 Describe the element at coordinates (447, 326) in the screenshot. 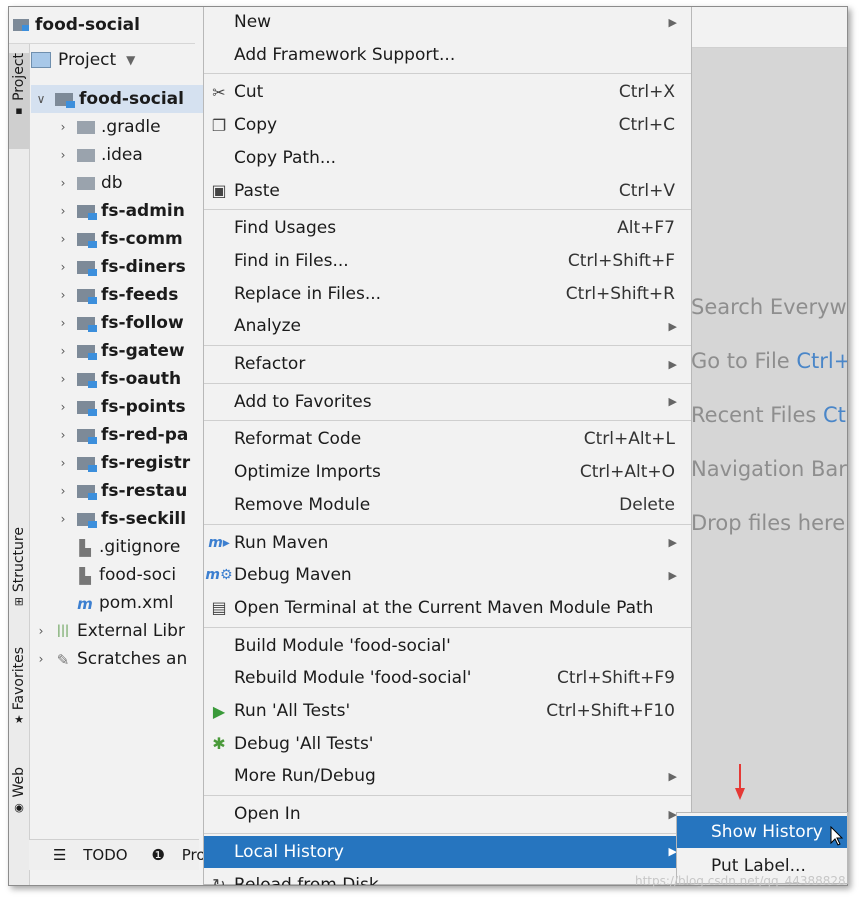

I see `menu-item: Analyze ▶` at that location.